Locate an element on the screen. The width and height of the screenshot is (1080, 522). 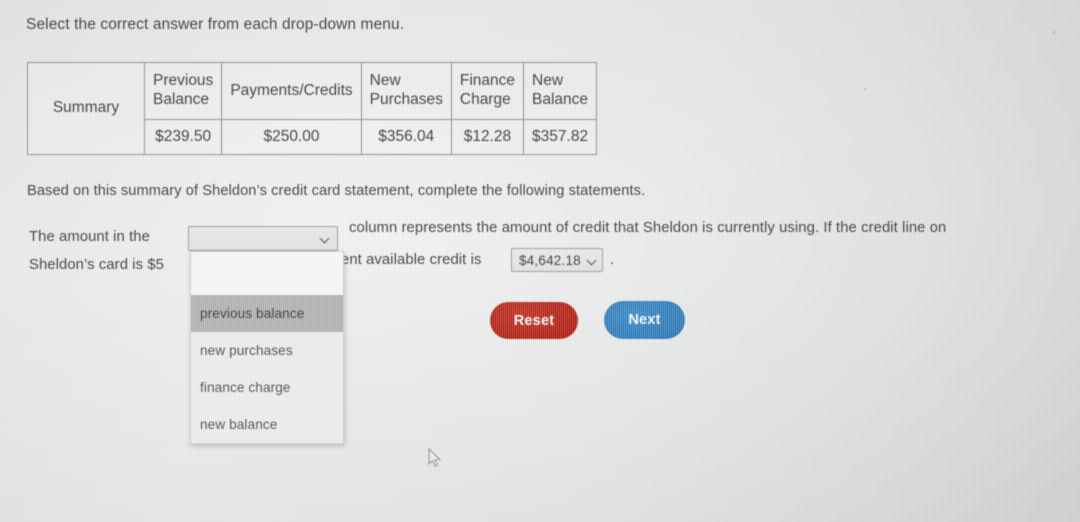
header-line-1: Payments/Credits is located at coordinates (291, 90).